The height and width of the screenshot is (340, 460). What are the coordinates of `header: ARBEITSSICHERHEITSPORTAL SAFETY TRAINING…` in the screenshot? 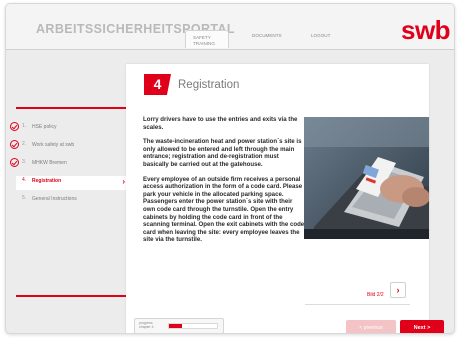 It's located at (230, 27).